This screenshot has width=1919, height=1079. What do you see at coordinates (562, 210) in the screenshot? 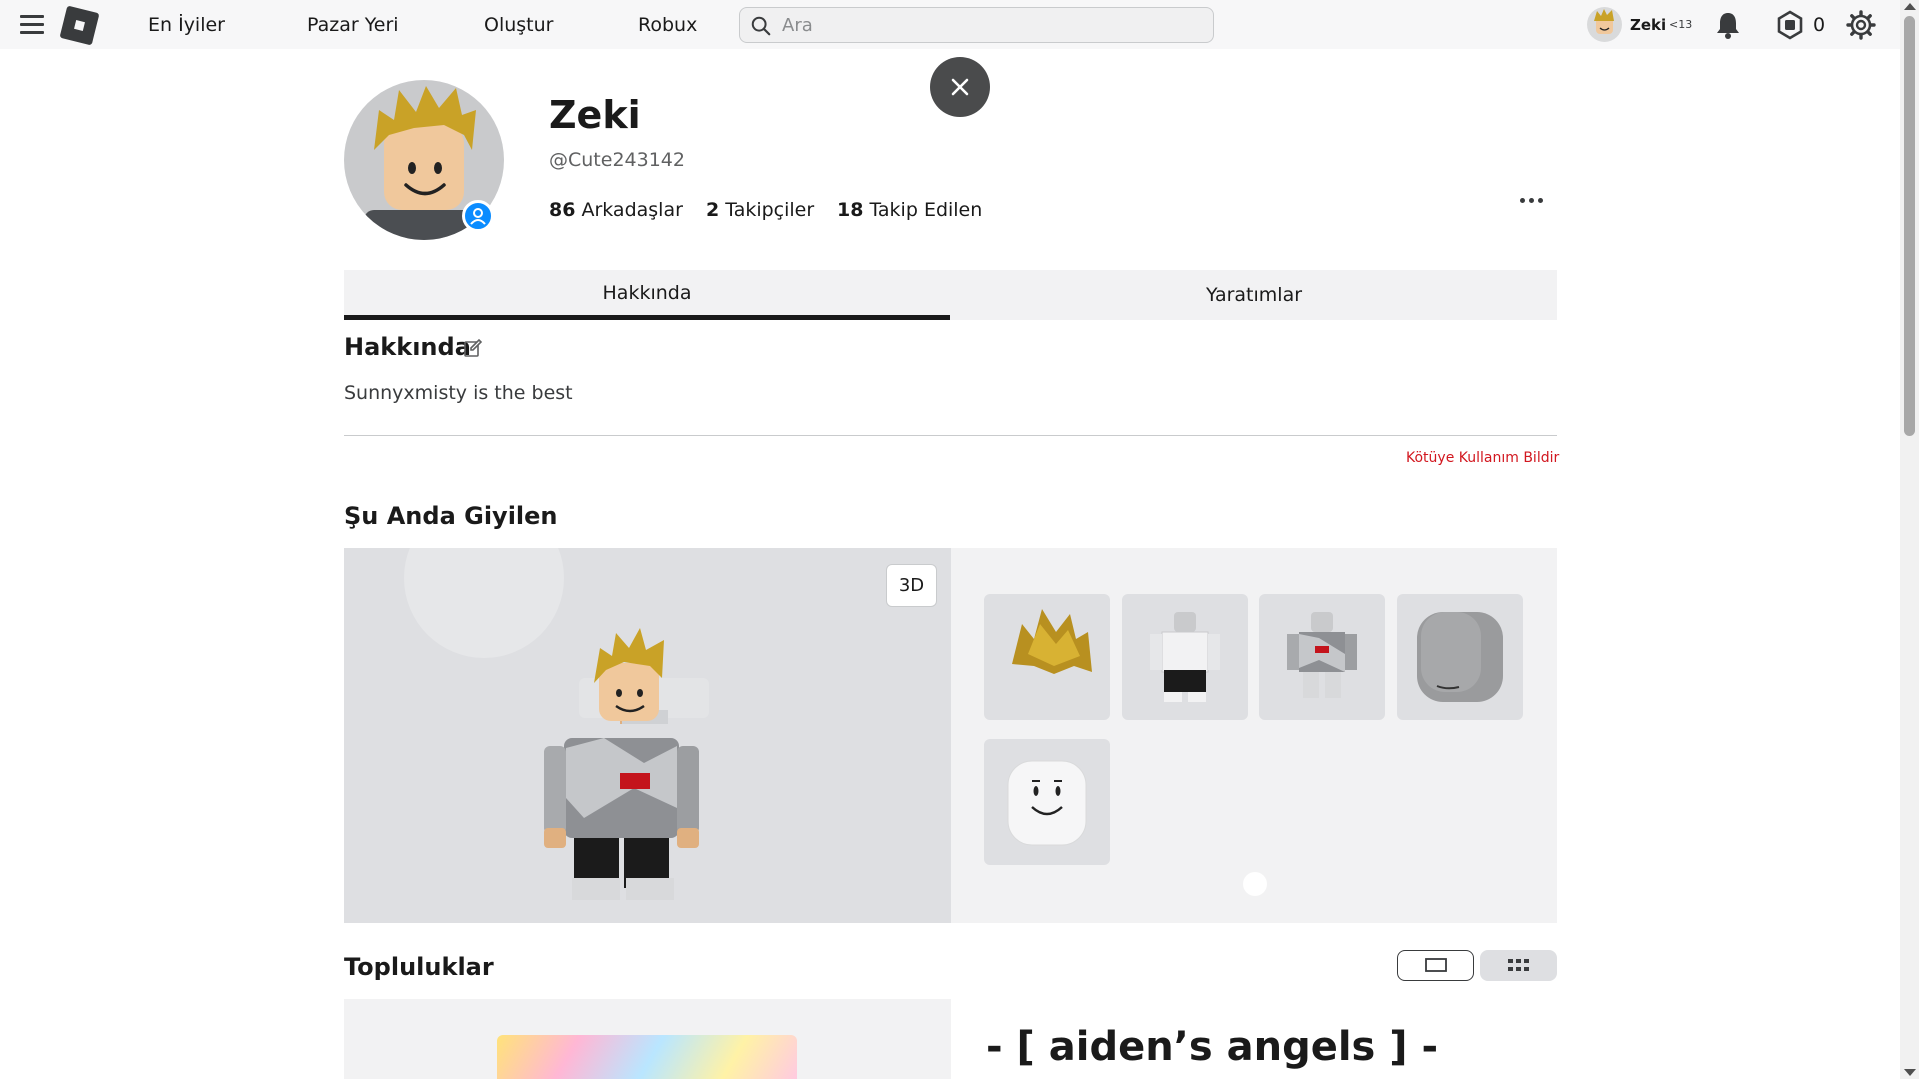
I see `friends-count: 86` at bounding box center [562, 210].